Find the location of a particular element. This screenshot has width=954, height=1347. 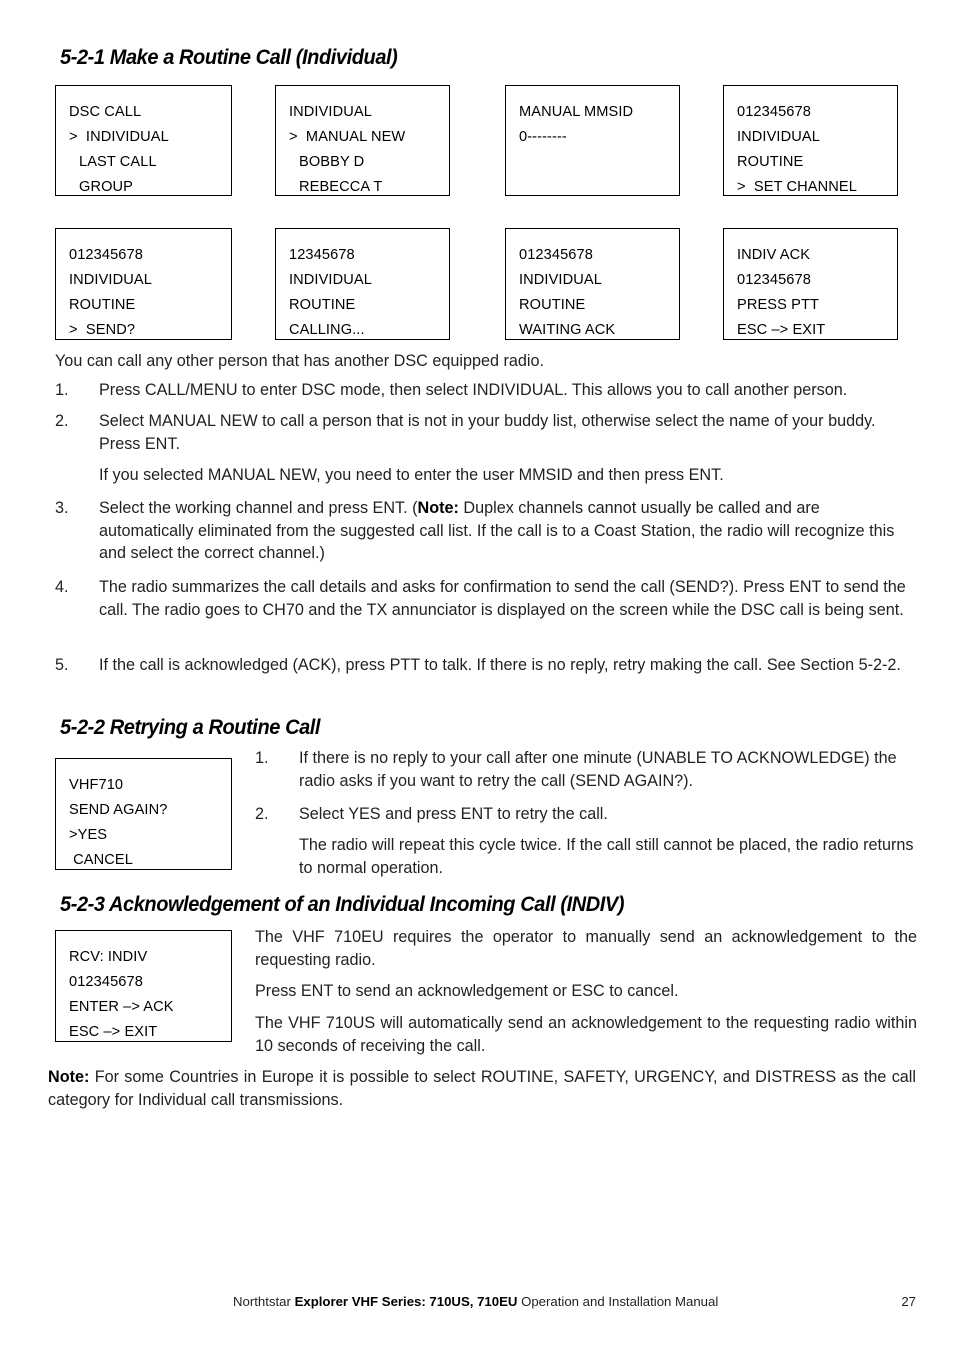

page-number: 27 is located at coordinates (908, 1301).